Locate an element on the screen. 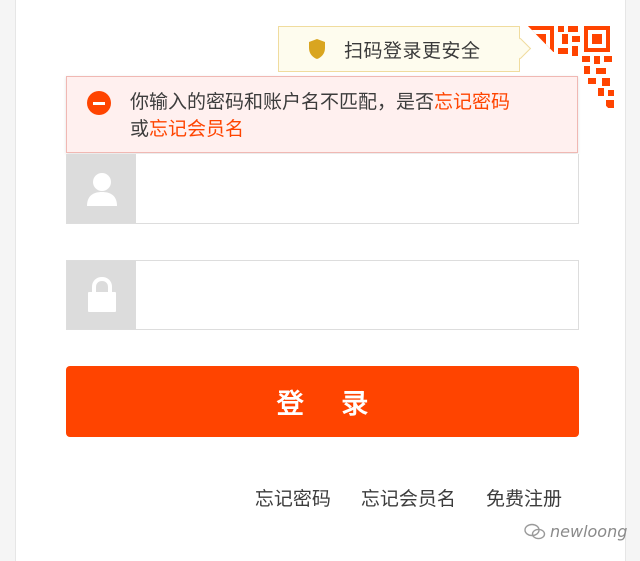 This screenshot has height=561, width=640. password-input is located at coordinates (357, 295).